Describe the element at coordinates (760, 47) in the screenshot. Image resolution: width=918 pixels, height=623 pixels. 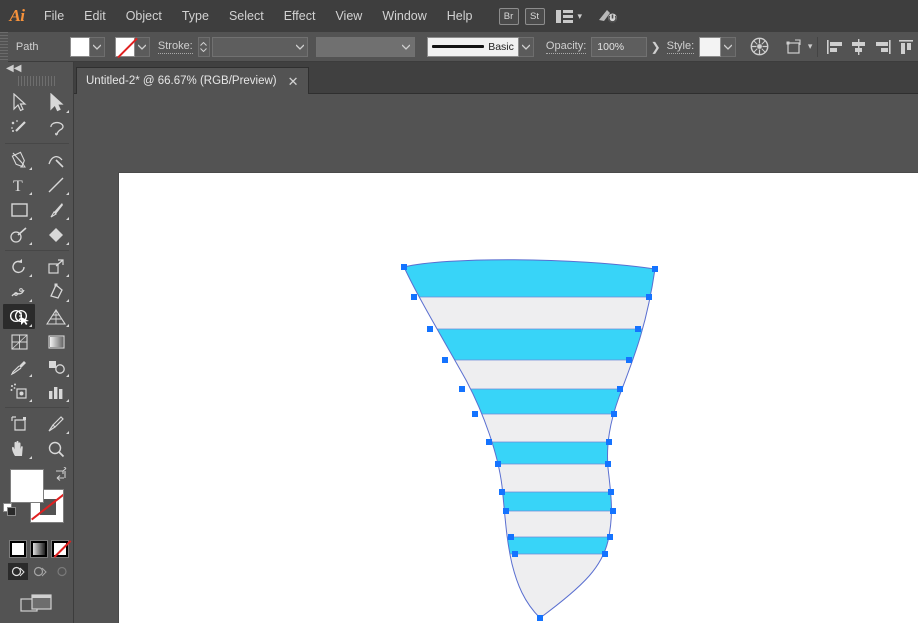
I see `recolor-artwork-icon` at that location.